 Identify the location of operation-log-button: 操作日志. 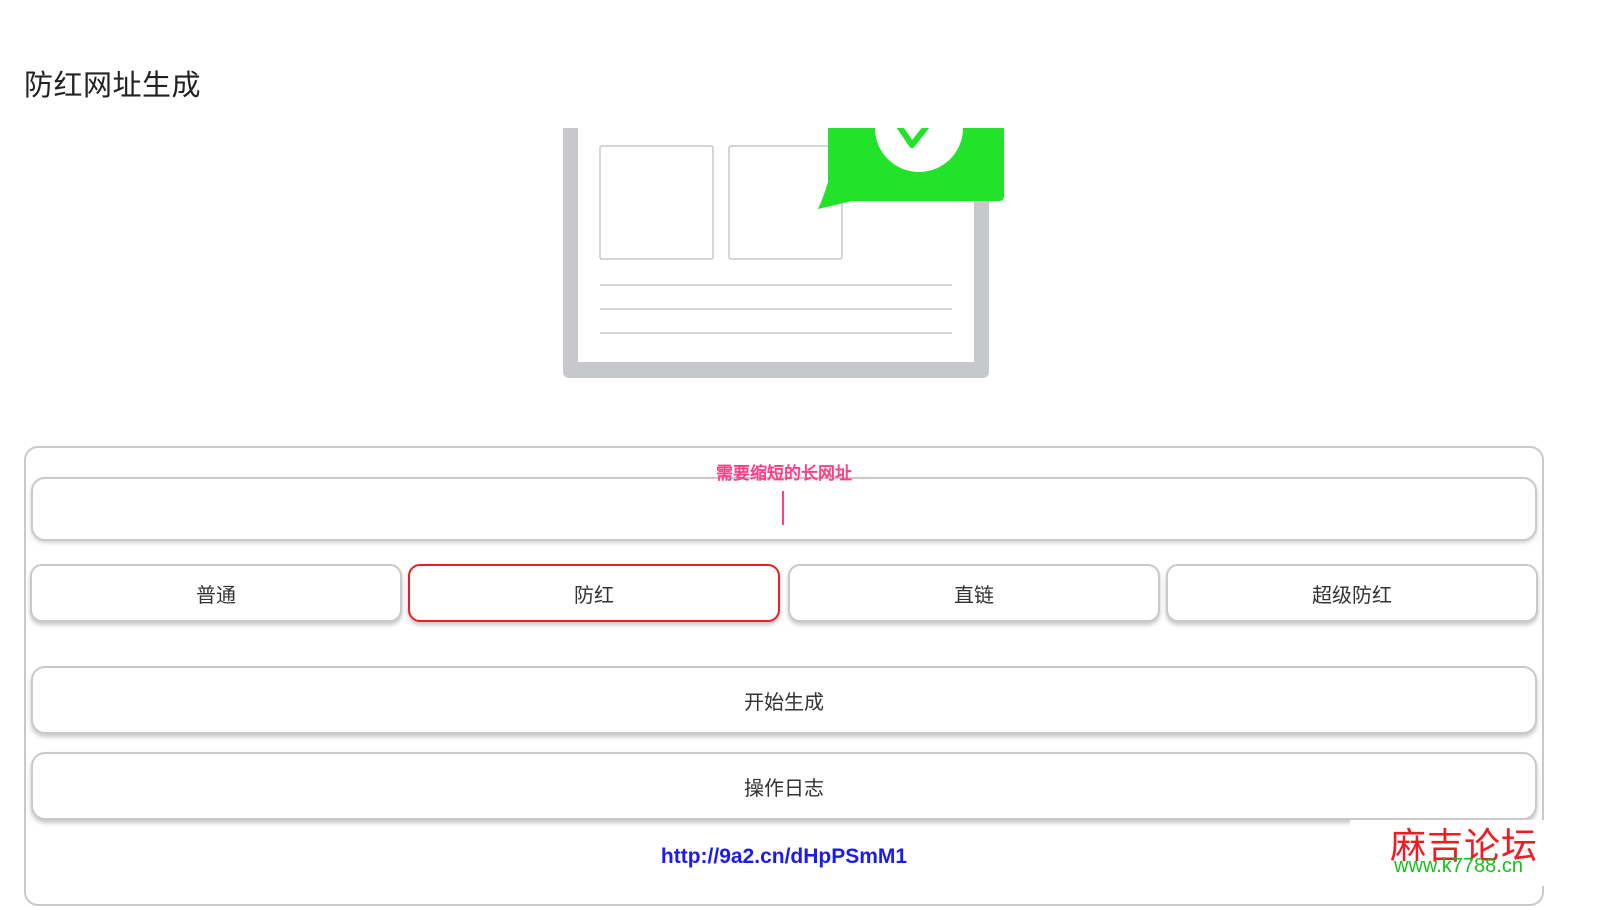
(784, 786).